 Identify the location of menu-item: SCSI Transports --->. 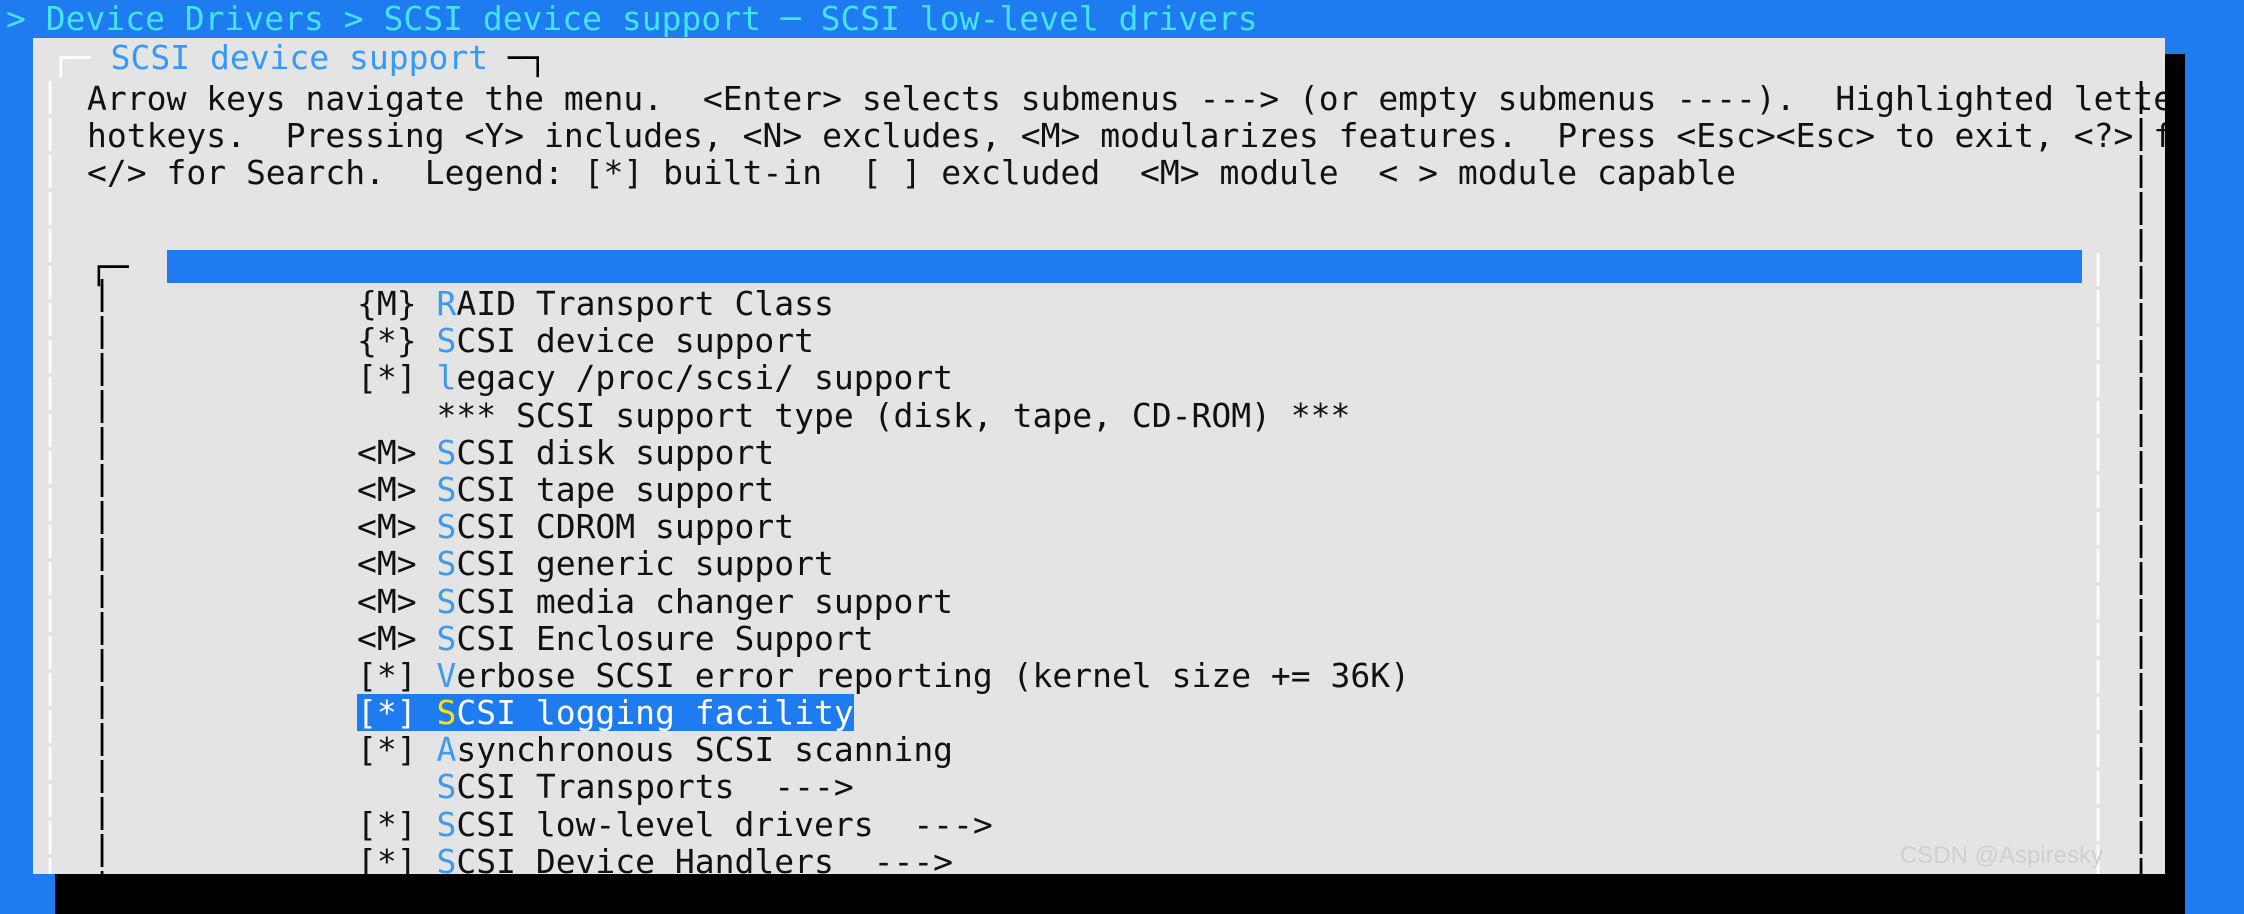
(605, 787).